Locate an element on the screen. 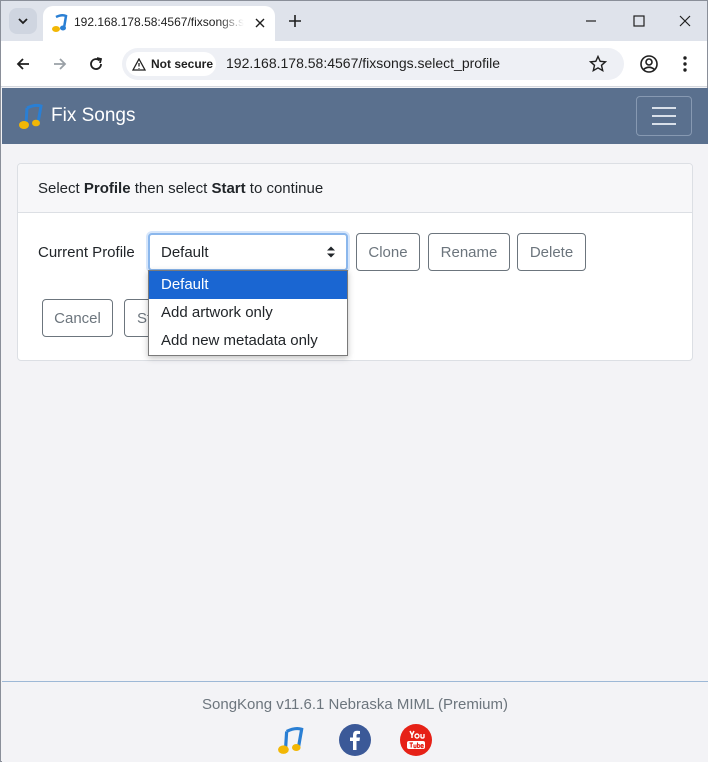  back-button is located at coordinates (23, 64).